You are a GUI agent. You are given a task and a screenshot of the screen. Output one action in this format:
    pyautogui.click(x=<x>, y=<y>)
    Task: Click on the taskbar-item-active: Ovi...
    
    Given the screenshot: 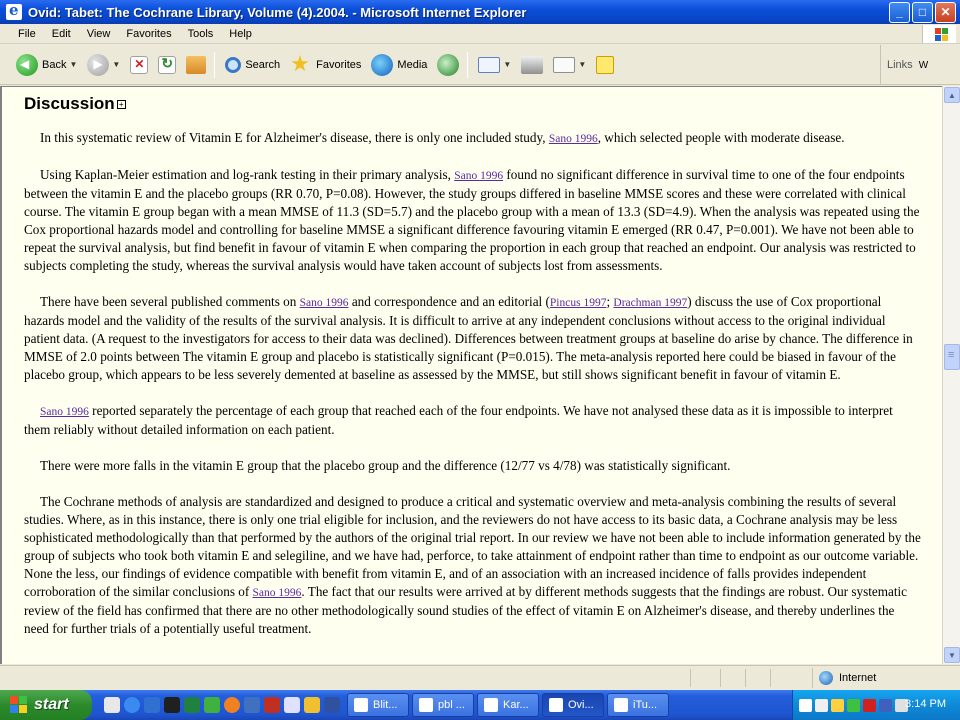 What is the action you would take?
    pyautogui.click(x=573, y=705)
    